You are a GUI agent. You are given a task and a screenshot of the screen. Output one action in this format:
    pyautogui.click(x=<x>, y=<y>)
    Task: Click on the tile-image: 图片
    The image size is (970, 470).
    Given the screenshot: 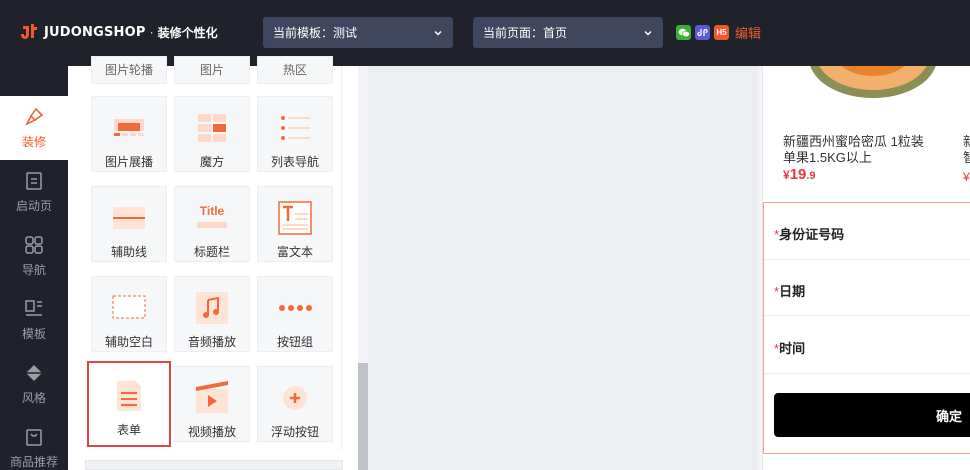 What is the action you would take?
    pyautogui.click(x=212, y=70)
    